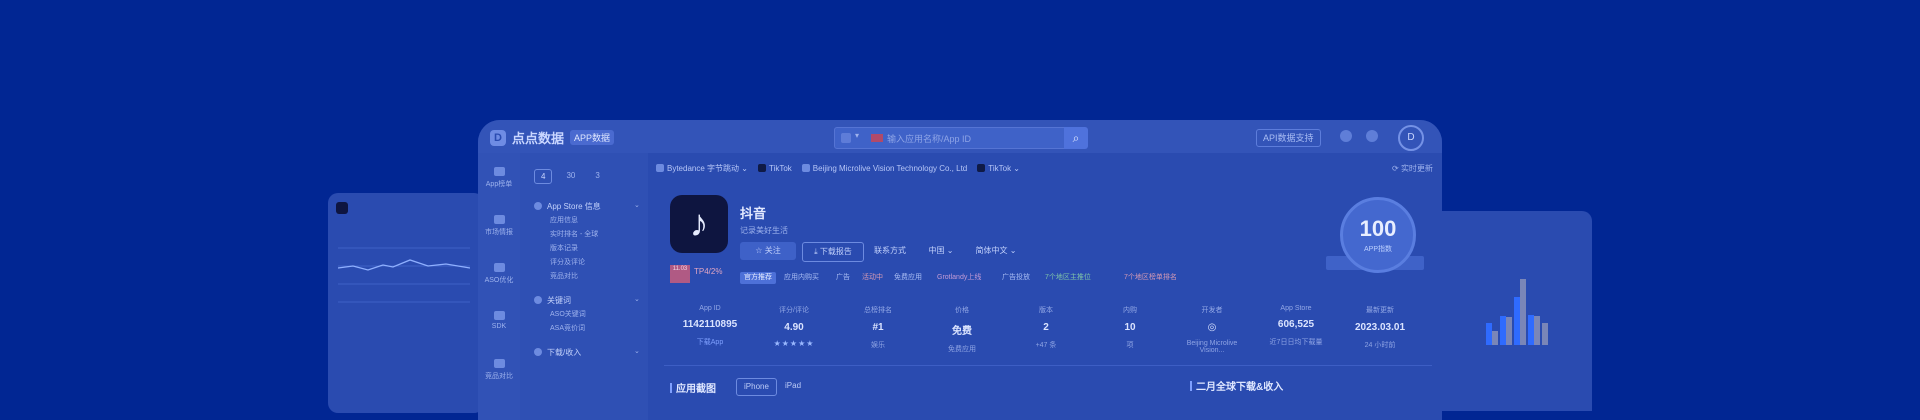  What do you see at coordinates (1372, 136) in the screenshot?
I see `service-icon` at bounding box center [1372, 136].